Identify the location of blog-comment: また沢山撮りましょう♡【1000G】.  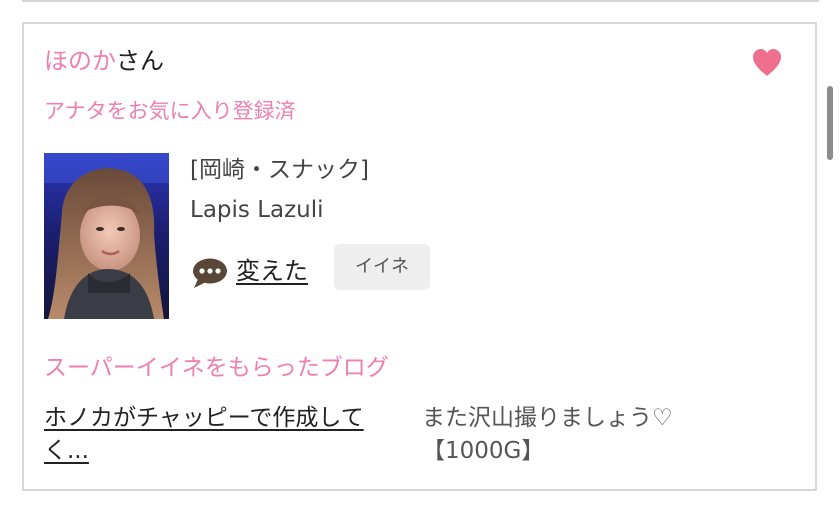
(547, 434).